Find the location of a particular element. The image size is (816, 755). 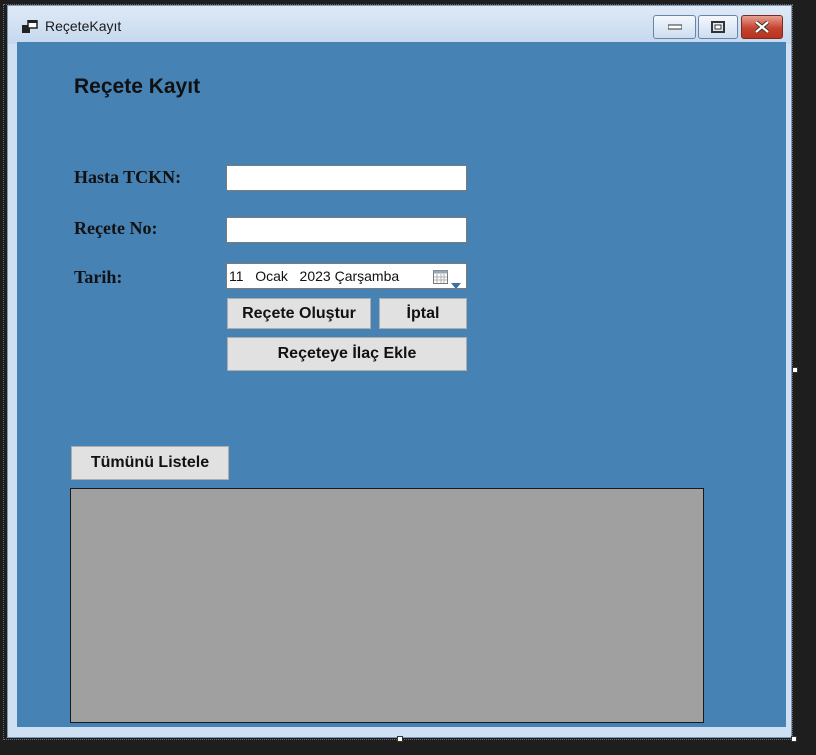

maximize-button is located at coordinates (718, 27).